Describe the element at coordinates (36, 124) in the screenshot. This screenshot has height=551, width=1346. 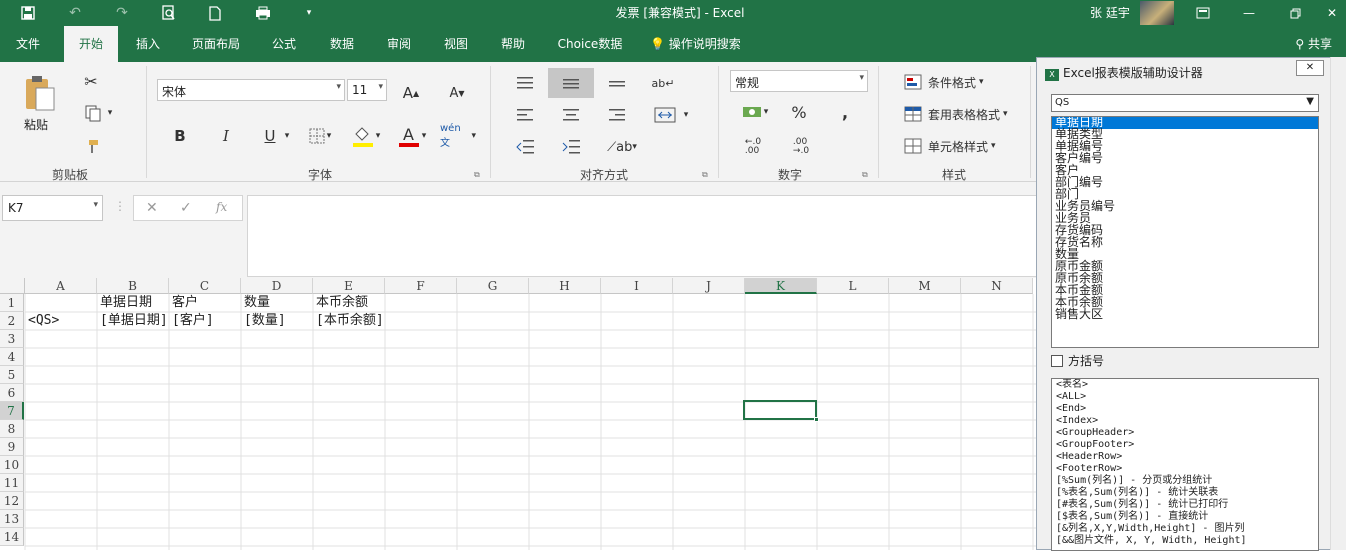
I see `paste-label: 粘贴` at that location.